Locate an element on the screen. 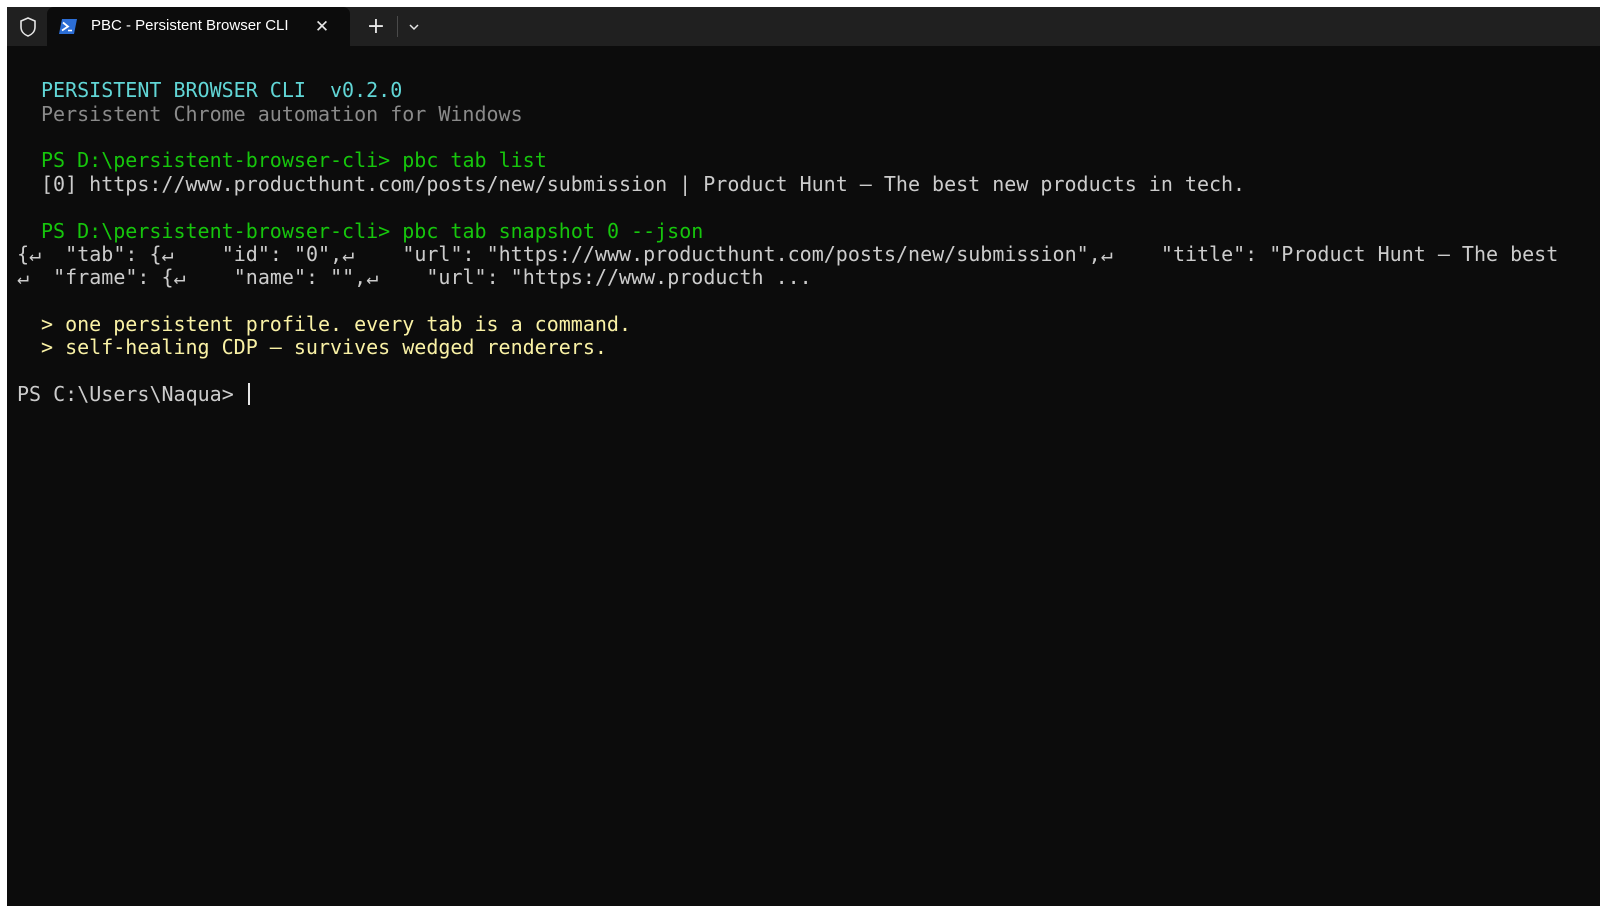  chevron-down-icon is located at coordinates (414, 27).